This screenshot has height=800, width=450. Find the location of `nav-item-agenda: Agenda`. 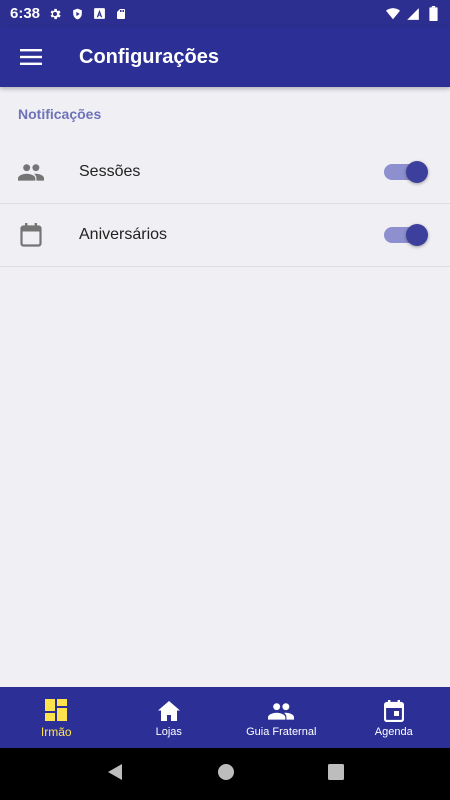

nav-item-agenda: Agenda is located at coordinates (394, 717).